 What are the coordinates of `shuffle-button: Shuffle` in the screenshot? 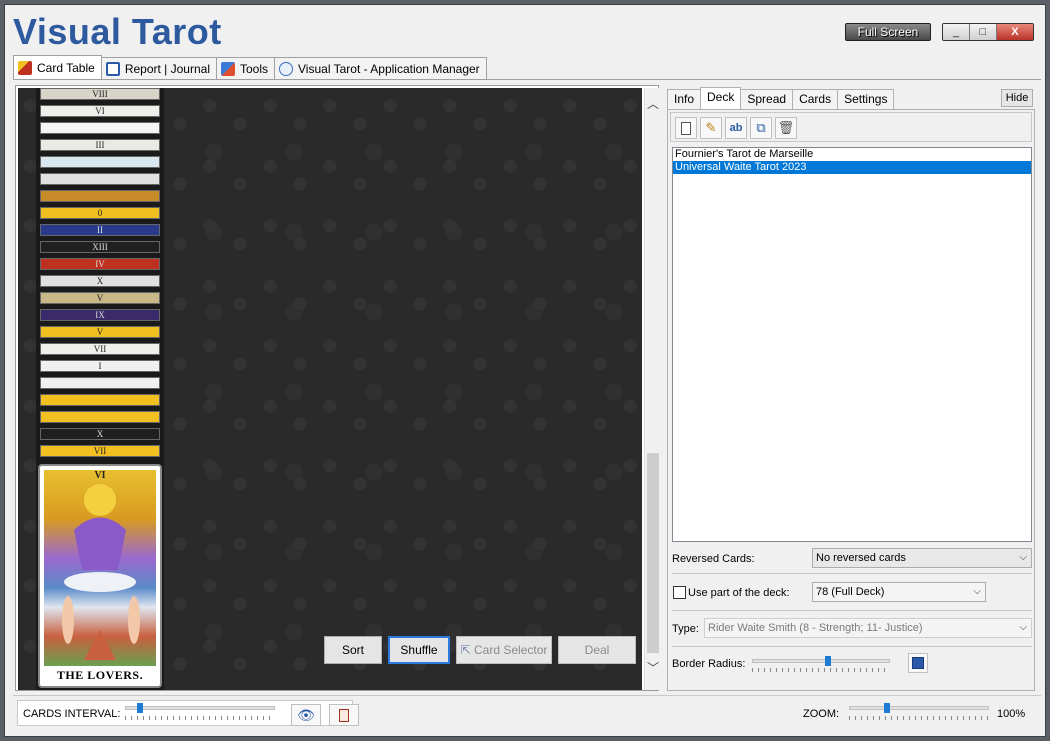 It's located at (419, 650).